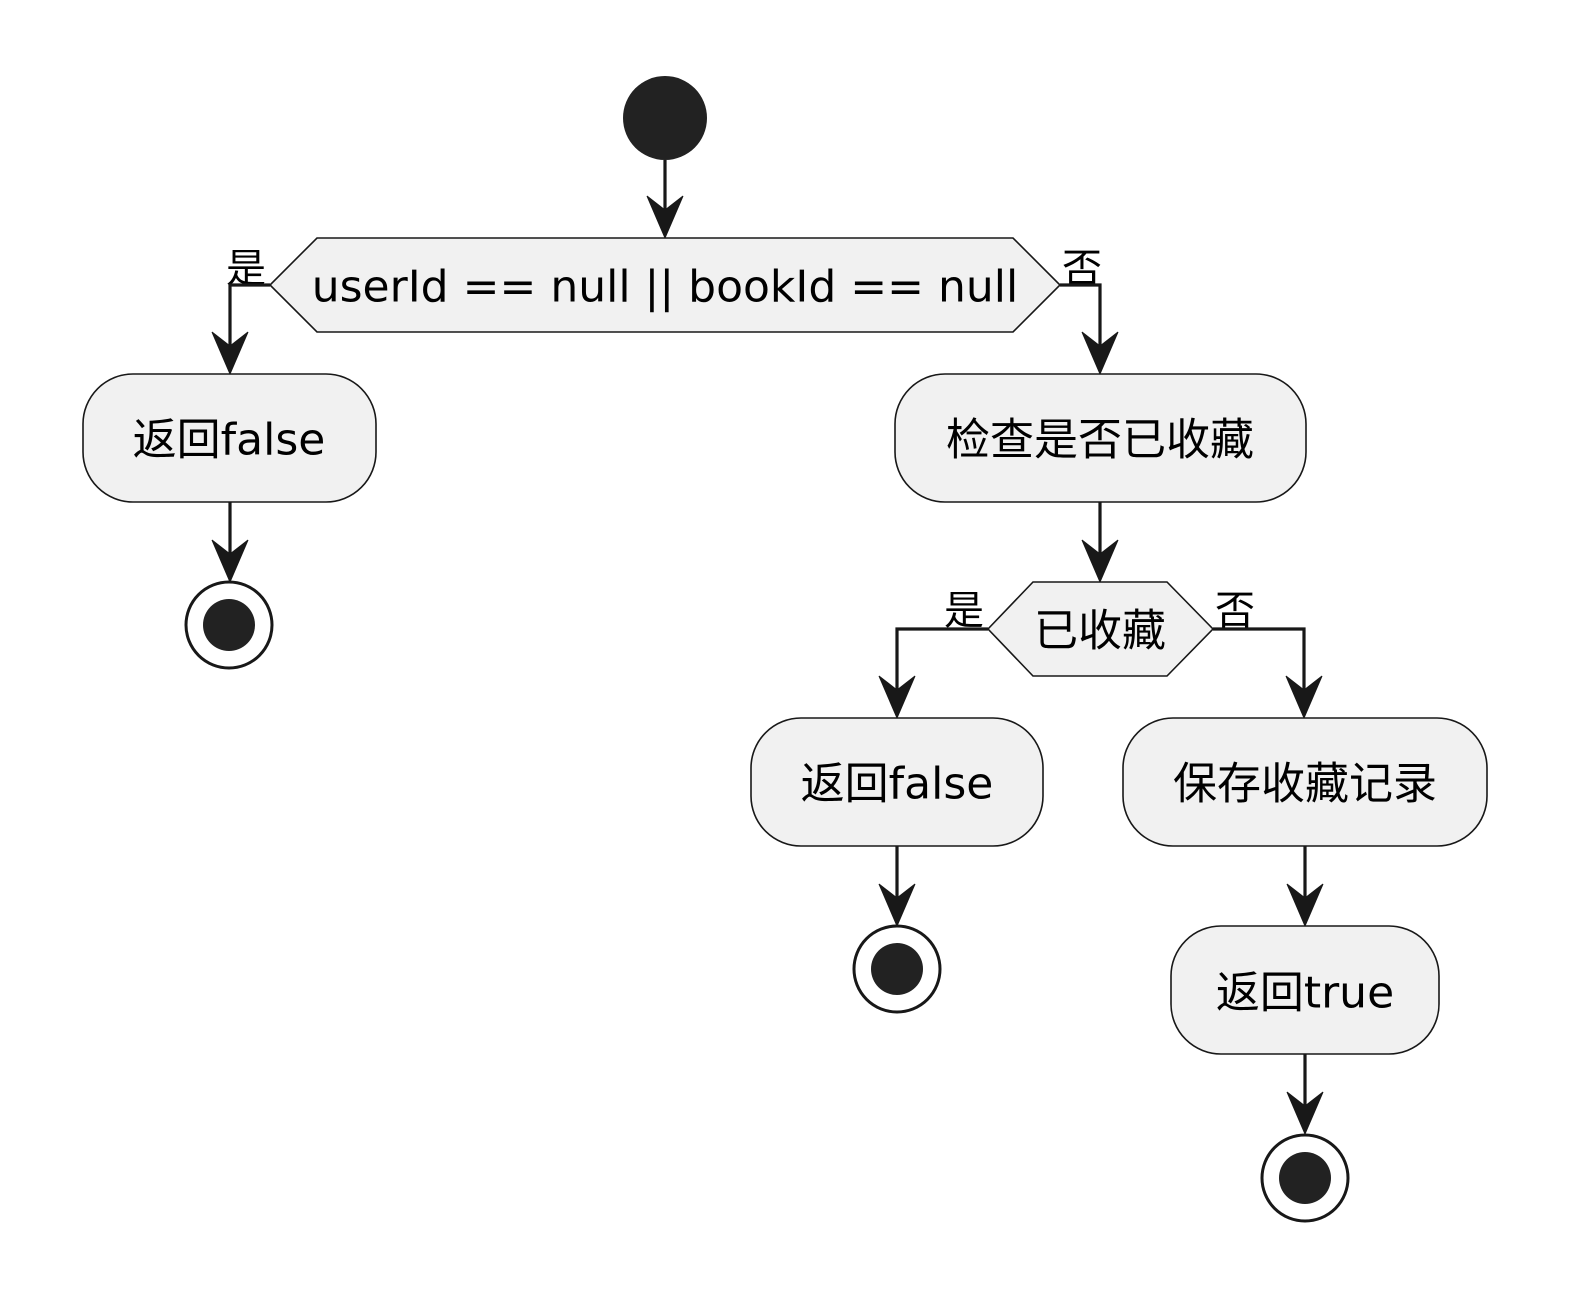  What do you see at coordinates (1305, 1178) in the screenshot?
I see `end-node-3-dot` at bounding box center [1305, 1178].